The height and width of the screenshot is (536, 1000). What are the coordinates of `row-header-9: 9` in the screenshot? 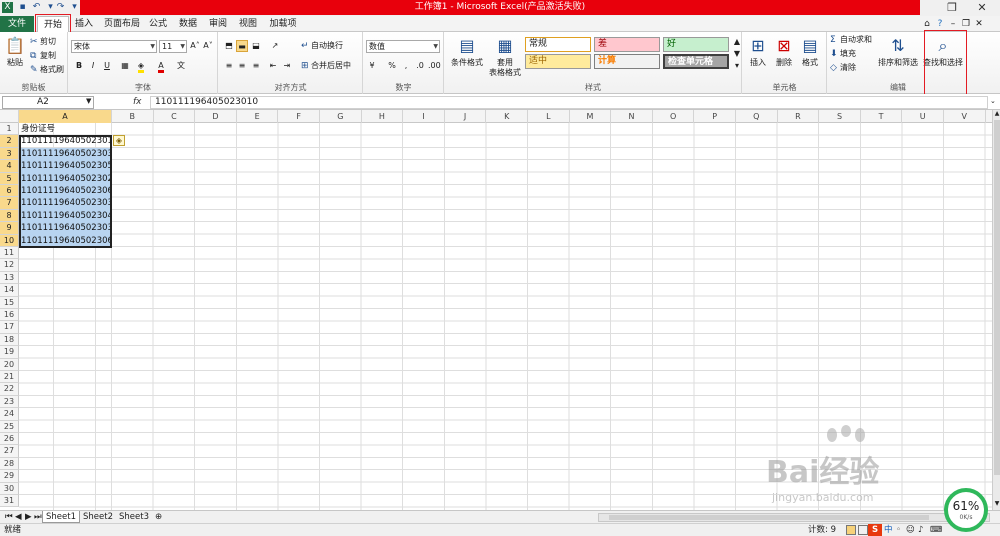 It's located at (9, 228).